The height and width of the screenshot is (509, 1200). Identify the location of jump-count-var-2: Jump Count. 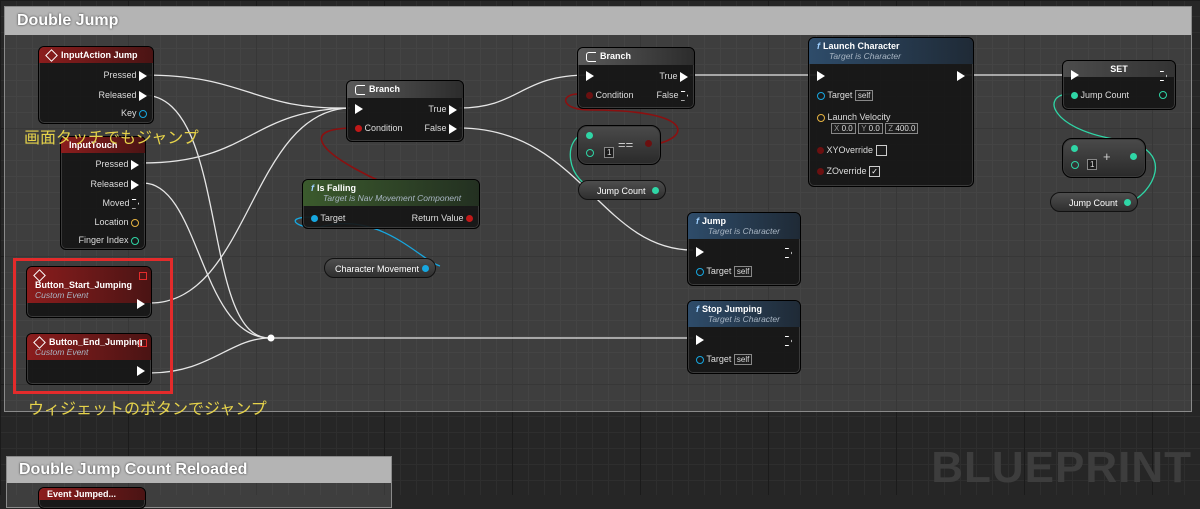
(1094, 202).